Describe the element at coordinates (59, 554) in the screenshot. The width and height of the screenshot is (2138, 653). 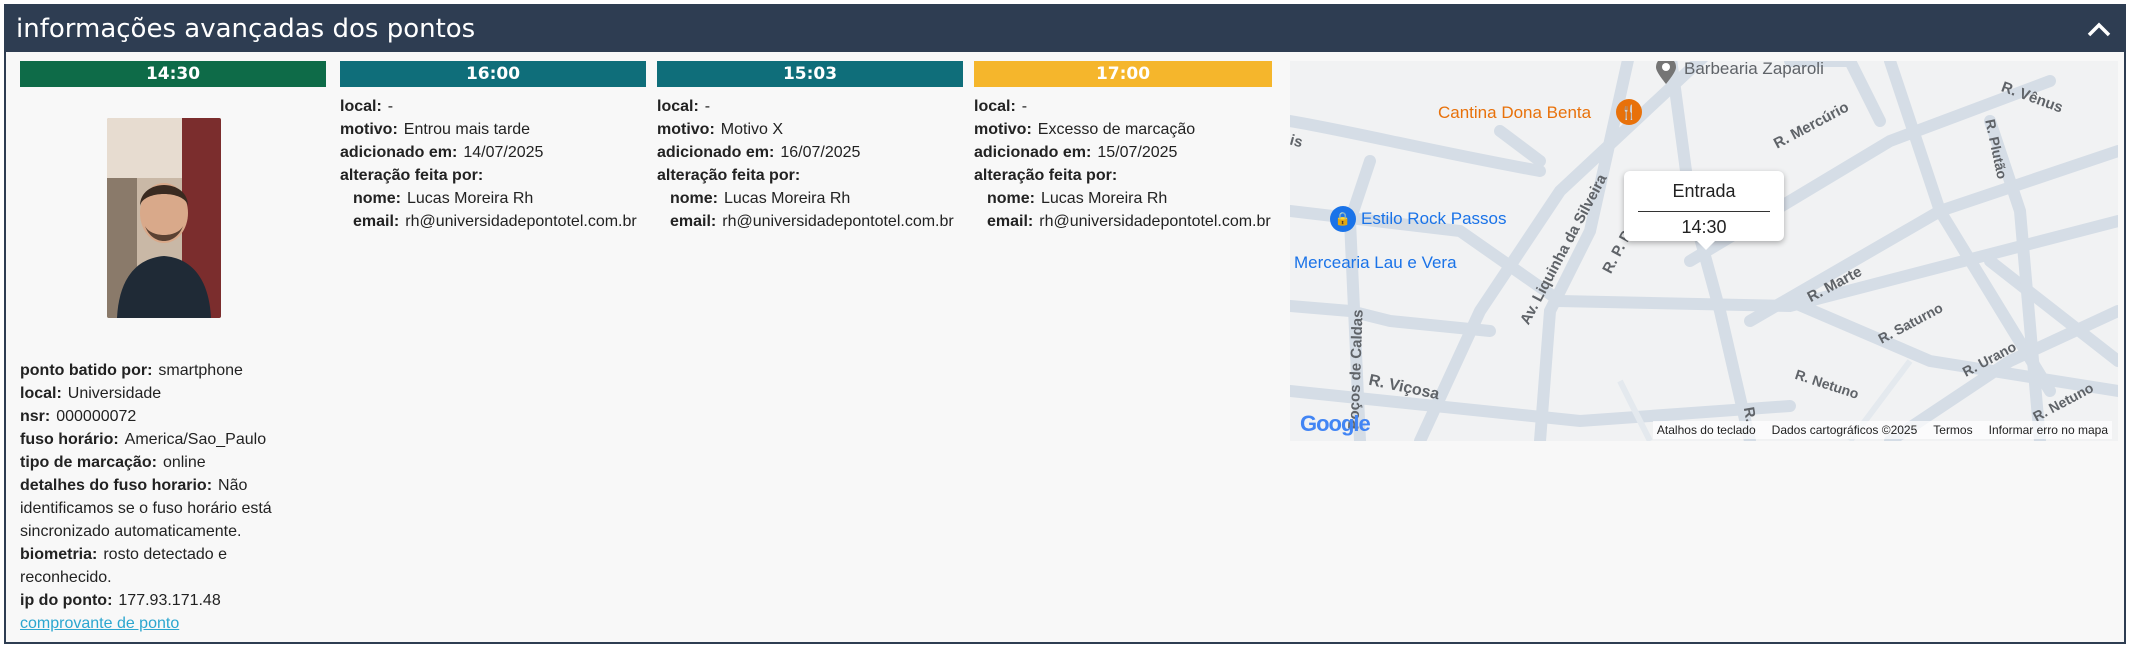
I see `label: biometria:` at that location.